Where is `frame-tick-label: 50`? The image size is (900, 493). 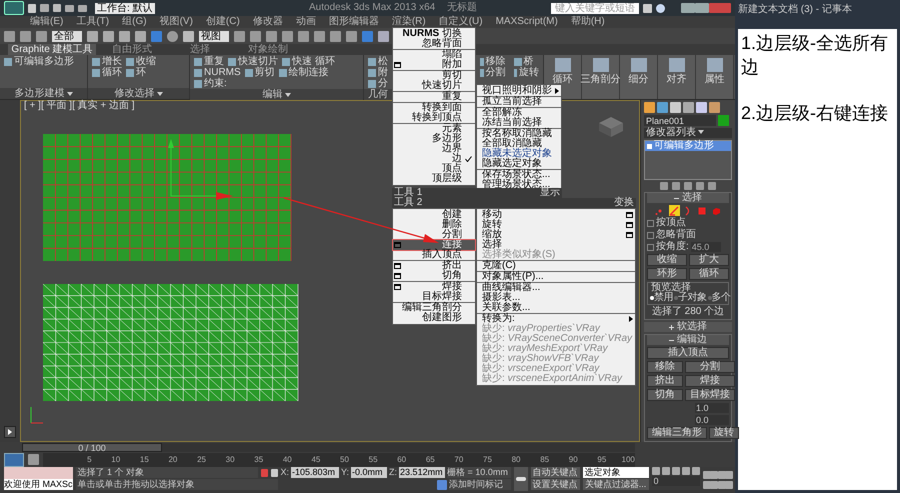 frame-tick-label: 50 is located at coordinates (344, 460).